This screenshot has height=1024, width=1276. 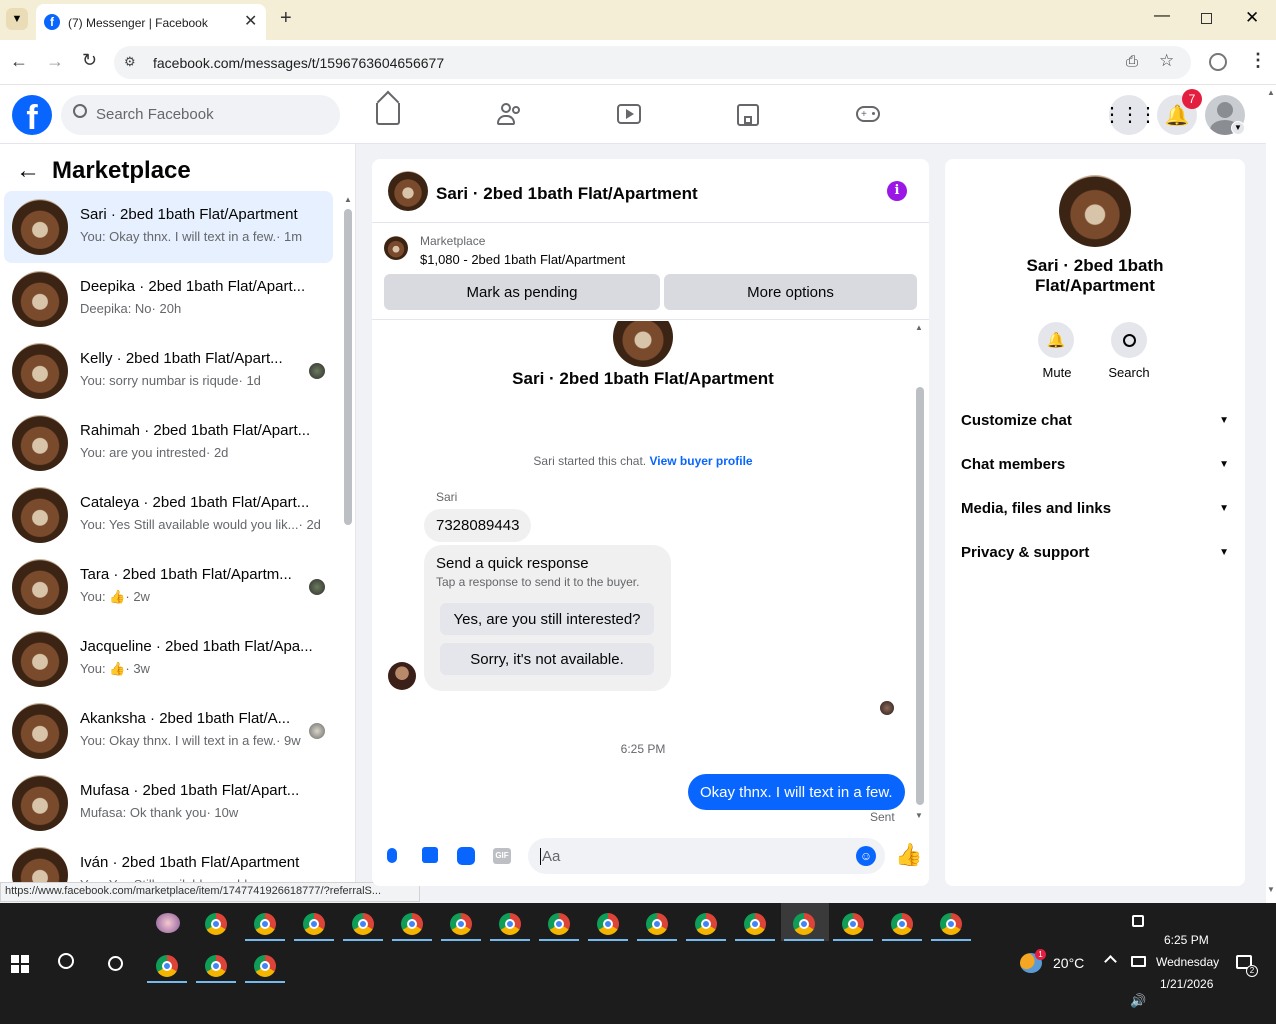 What do you see at coordinates (1258, 60) in the screenshot?
I see `browser-menu-icon: ⋮` at bounding box center [1258, 60].